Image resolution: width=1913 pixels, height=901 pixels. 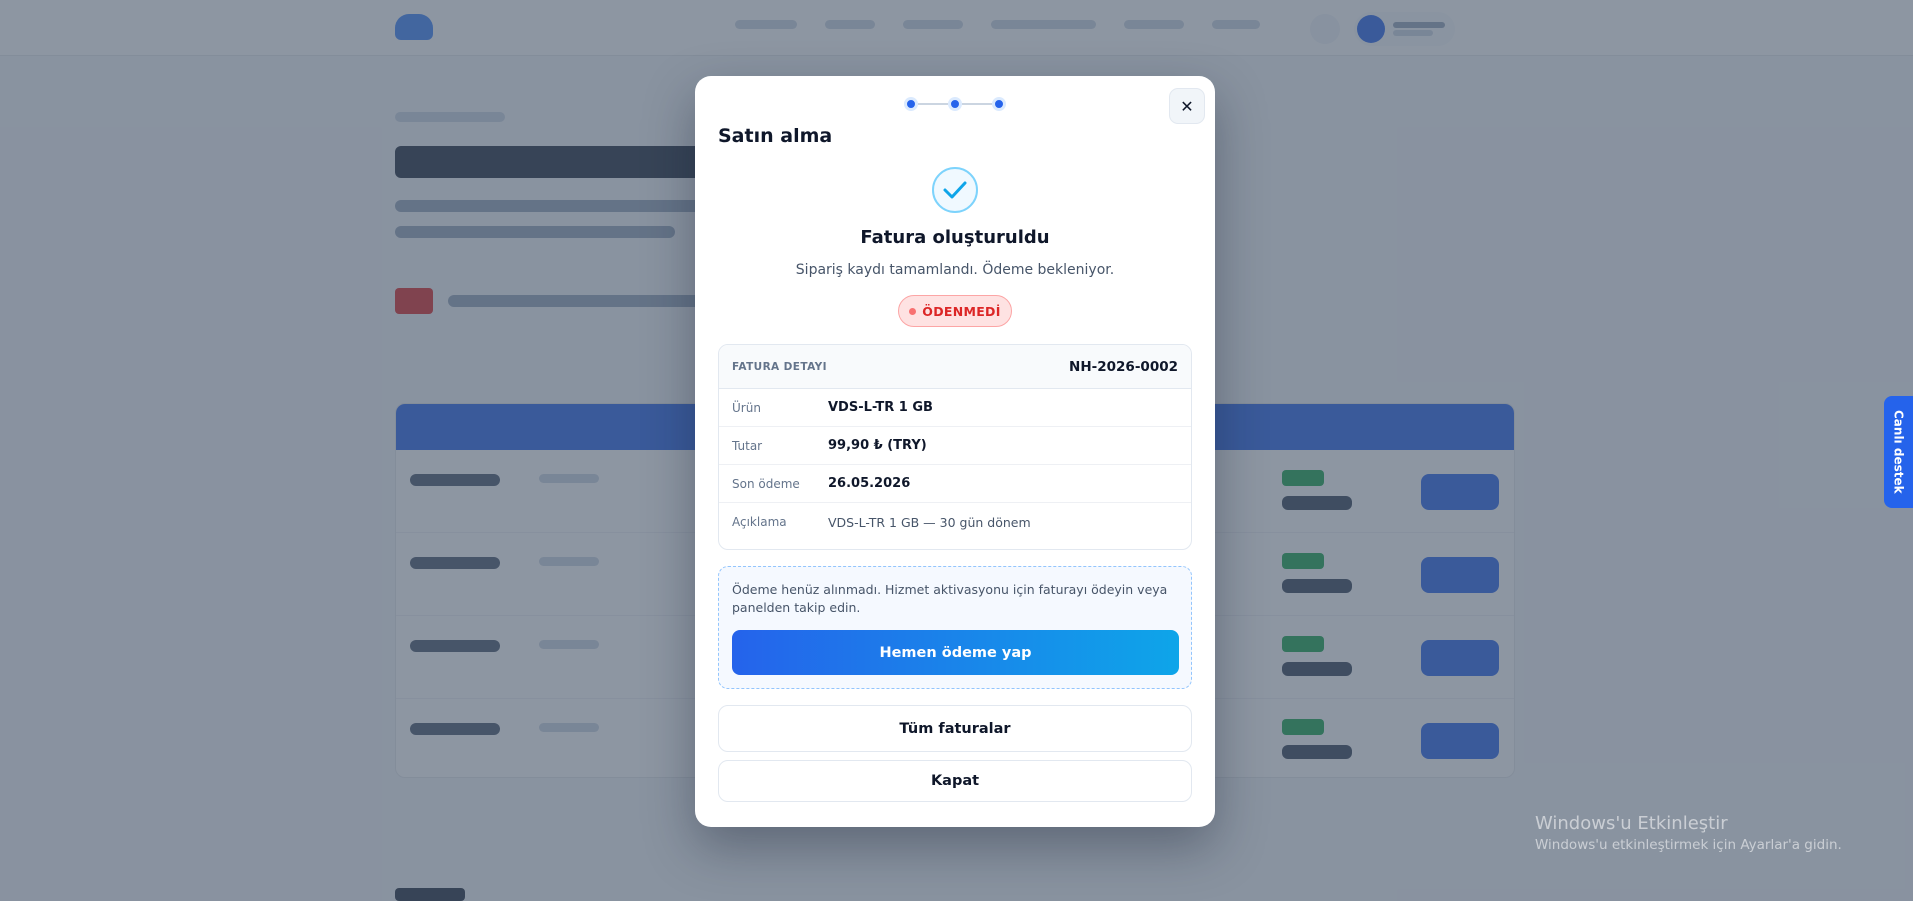 I want to click on invoice-header: FATURA DETAYI NH-2026-0002, so click(x=955, y=367).